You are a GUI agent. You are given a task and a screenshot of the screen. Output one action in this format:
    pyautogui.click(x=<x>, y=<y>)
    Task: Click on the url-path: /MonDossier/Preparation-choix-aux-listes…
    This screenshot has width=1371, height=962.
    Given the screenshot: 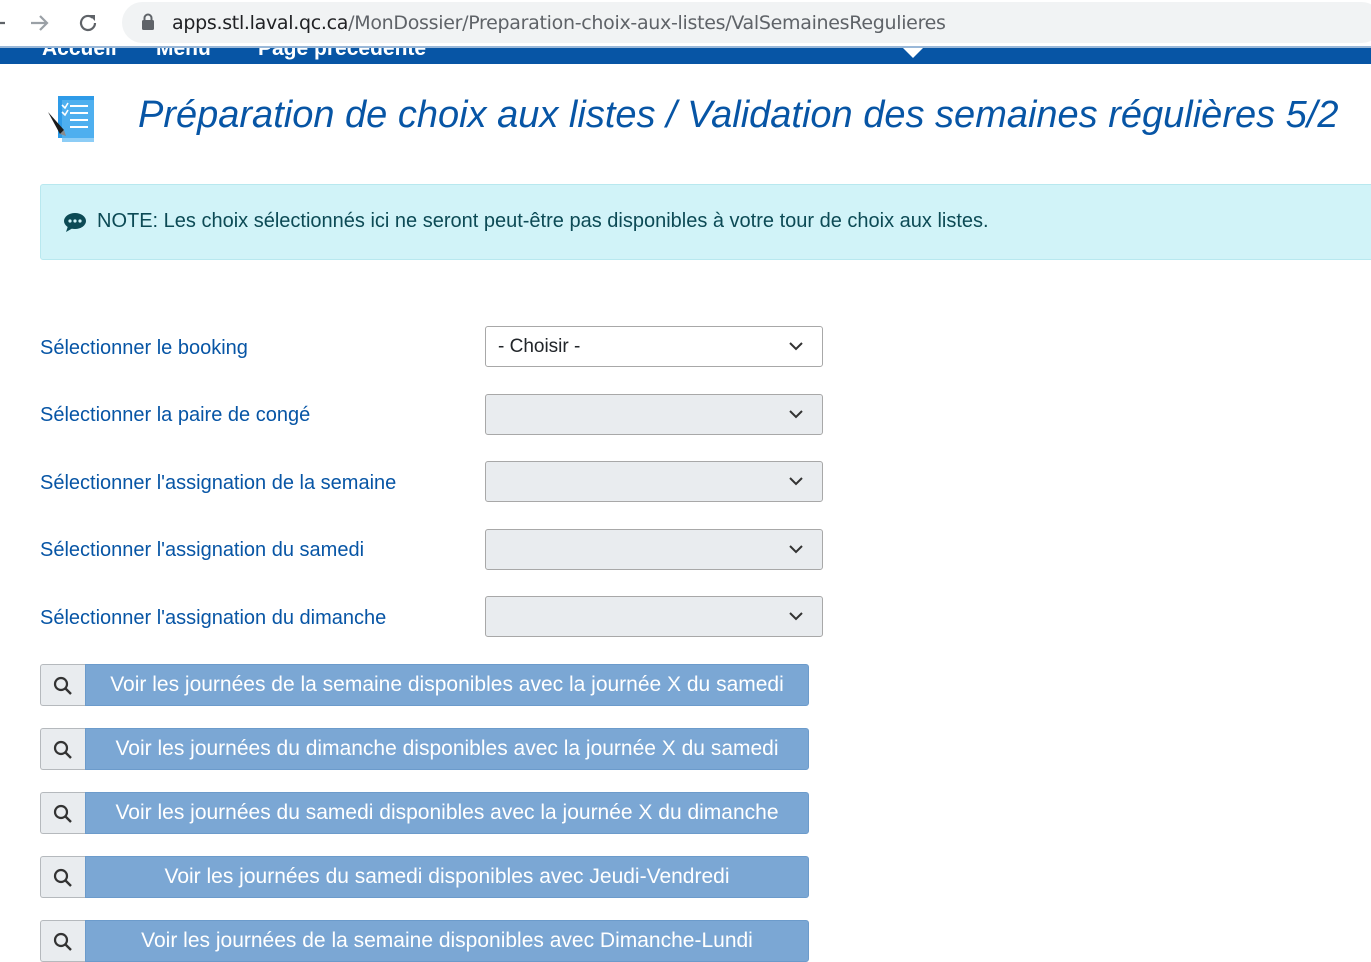 What is the action you would take?
    pyautogui.click(x=647, y=23)
    